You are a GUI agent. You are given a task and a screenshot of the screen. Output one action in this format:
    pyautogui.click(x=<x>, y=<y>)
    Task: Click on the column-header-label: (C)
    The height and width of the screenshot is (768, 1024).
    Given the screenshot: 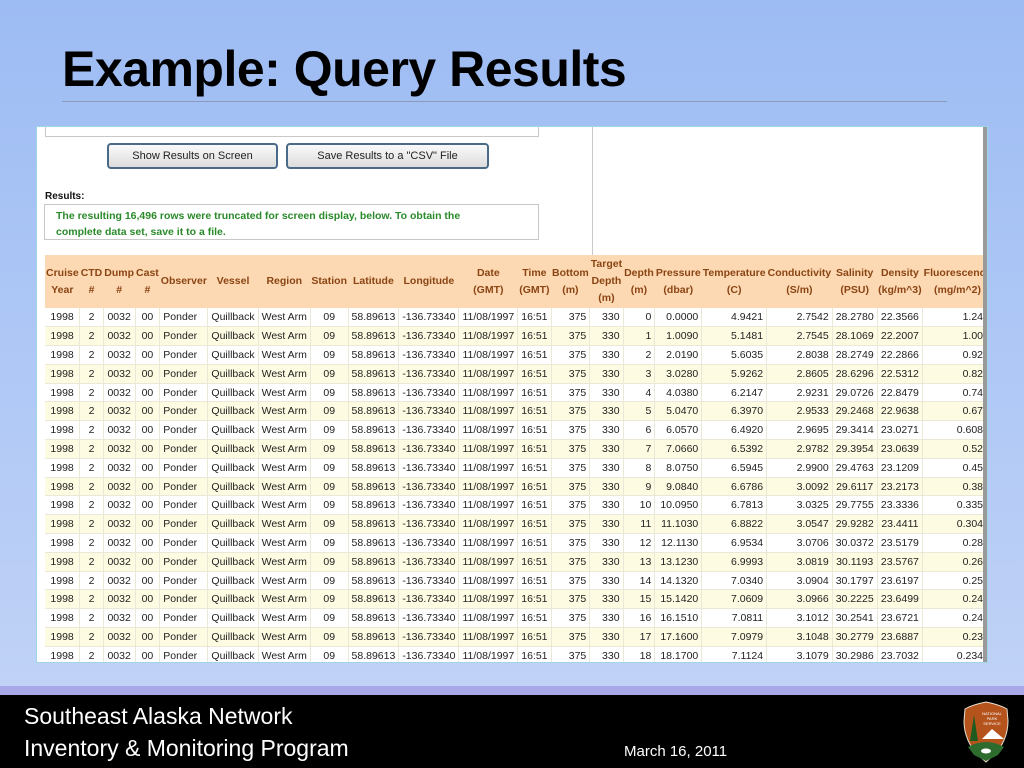 What is the action you would take?
    pyautogui.click(x=734, y=289)
    